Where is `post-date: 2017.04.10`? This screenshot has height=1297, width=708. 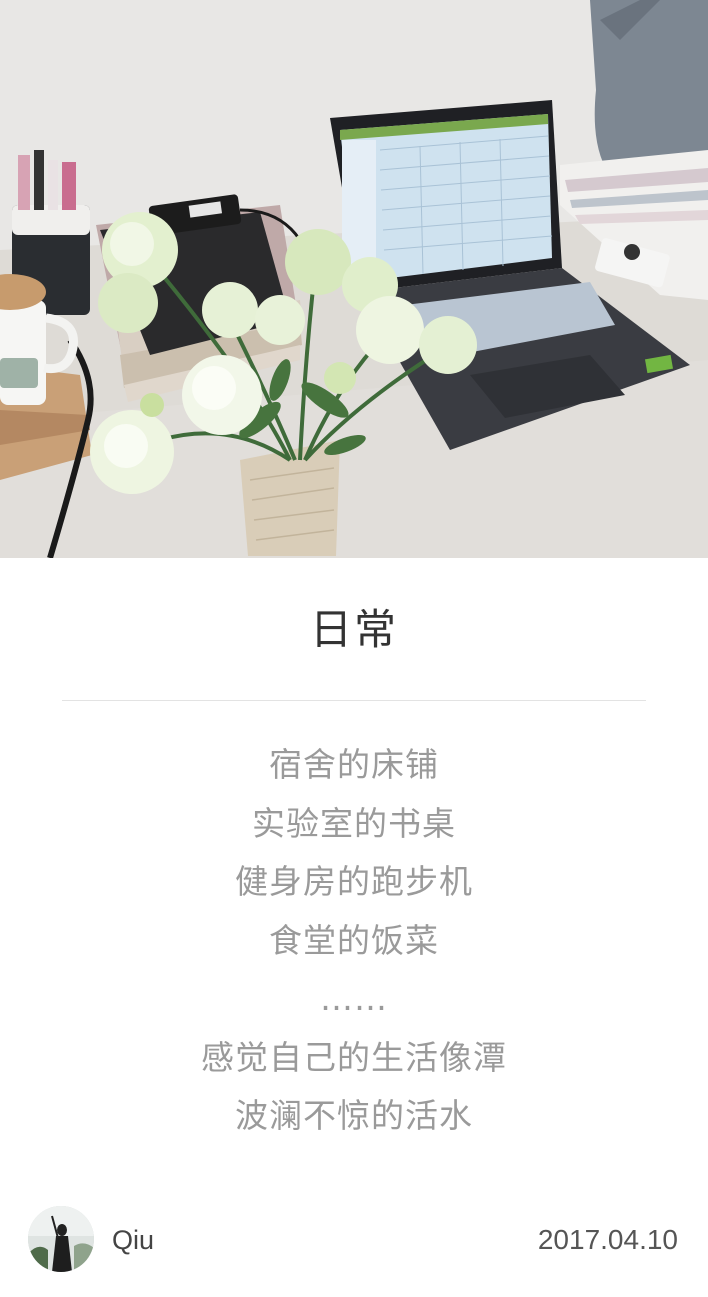
post-date: 2017.04.10 is located at coordinates (607, 1239).